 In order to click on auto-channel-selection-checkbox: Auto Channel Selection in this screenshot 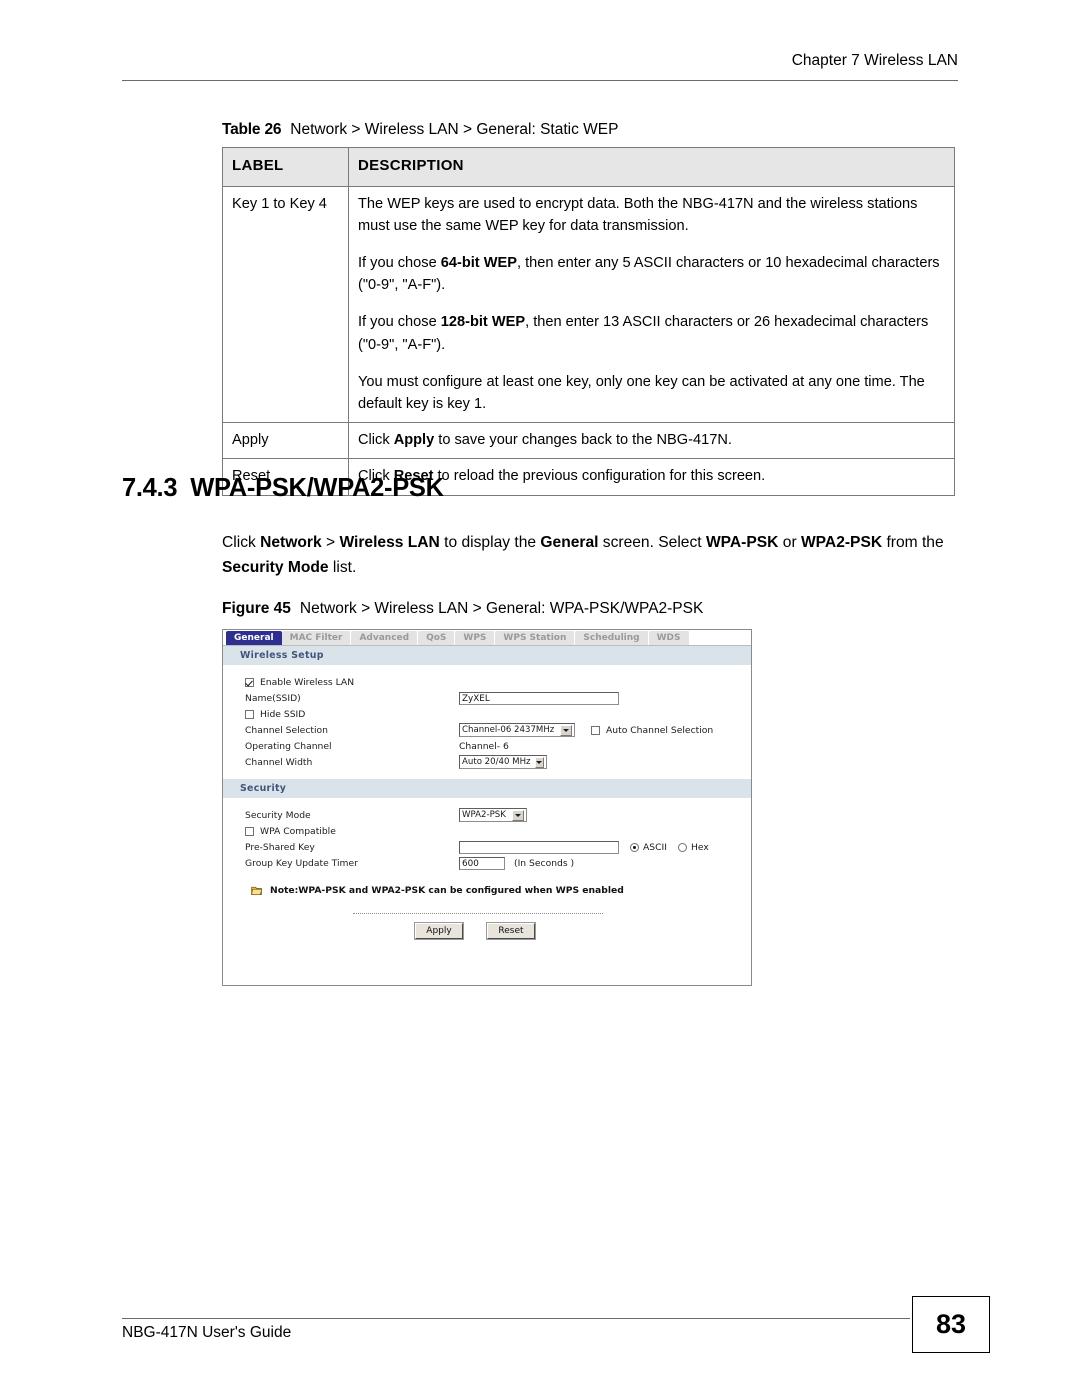, I will do `click(652, 730)`.